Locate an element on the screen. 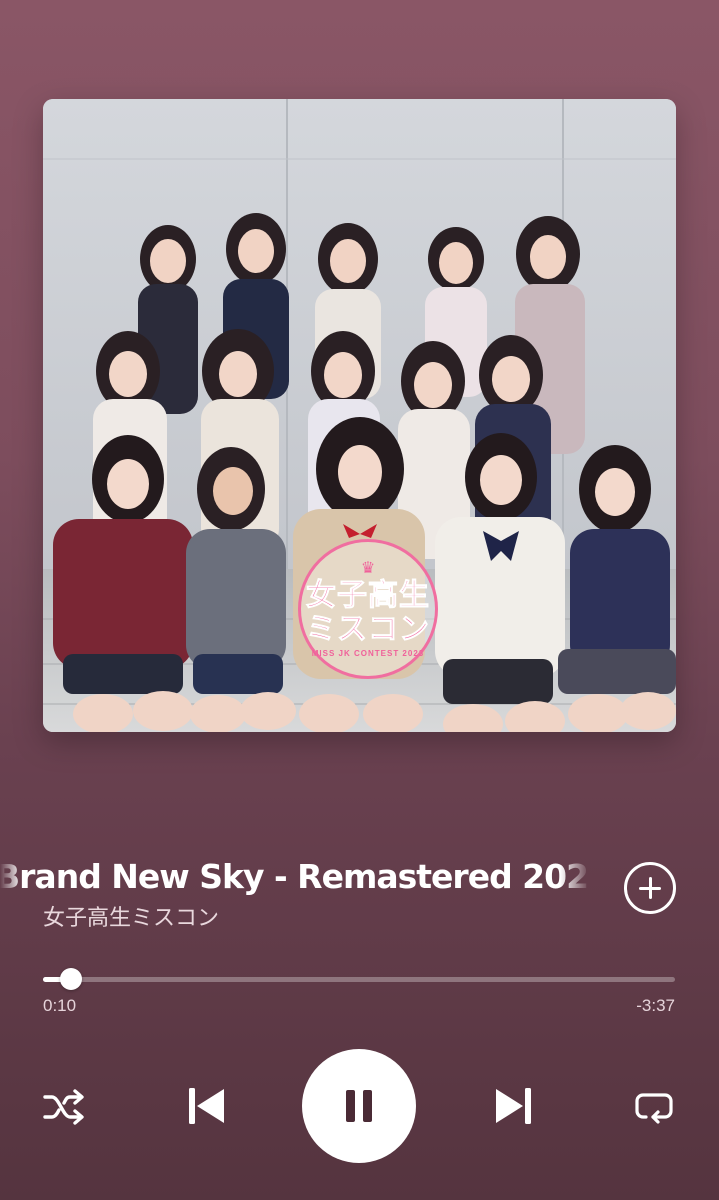 Image resolution: width=719 pixels, height=1200 pixels. progress-thumb is located at coordinates (70, 979).